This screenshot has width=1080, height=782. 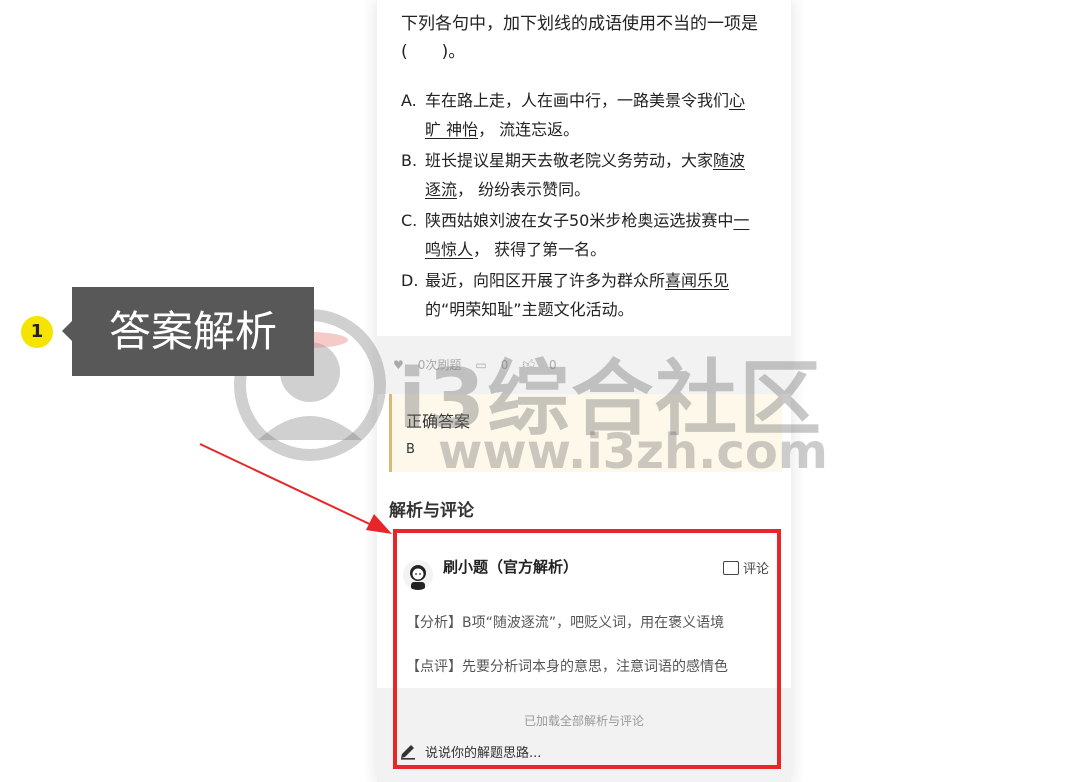 What do you see at coordinates (579, 38) in the screenshot?
I see `question-stem: 下列各句中，加下划线的成语使用不当的一项是( )。` at bounding box center [579, 38].